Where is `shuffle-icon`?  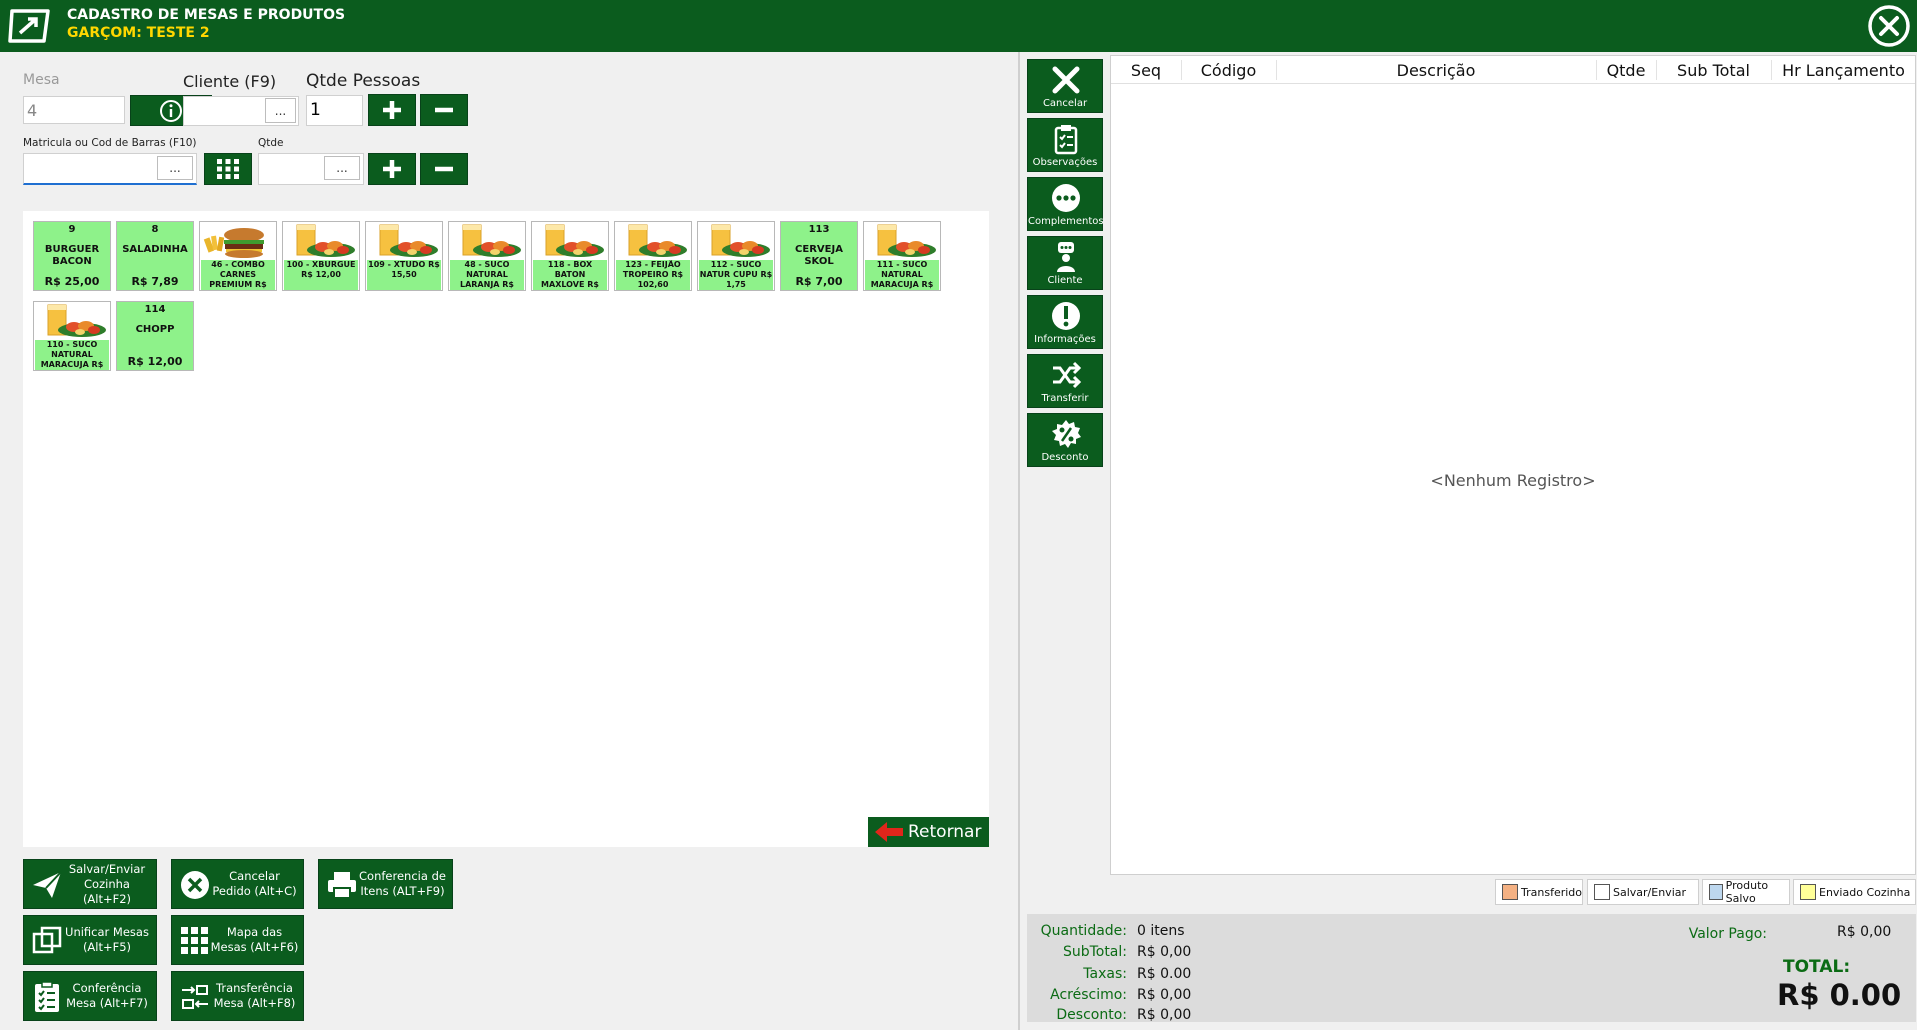 shuffle-icon is located at coordinates (1067, 375).